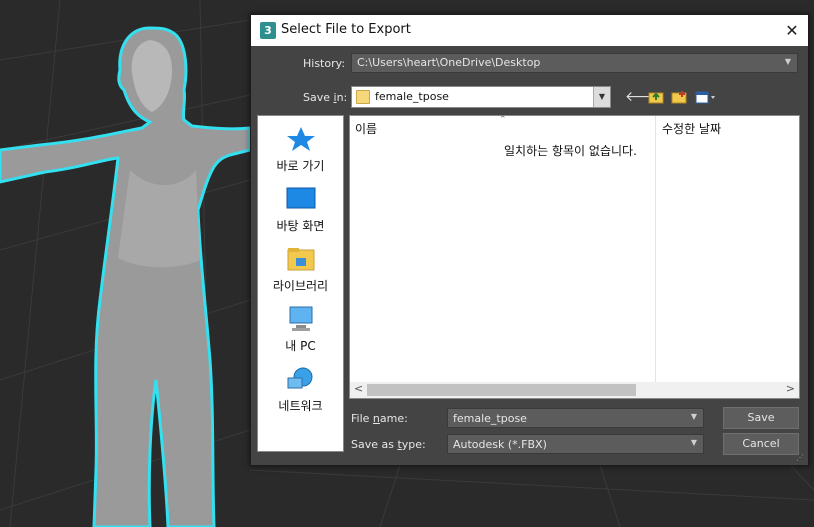 The image size is (814, 527). Describe the element at coordinates (412, 96) in the screenshot. I see `save-in-value: female_tpose` at that location.